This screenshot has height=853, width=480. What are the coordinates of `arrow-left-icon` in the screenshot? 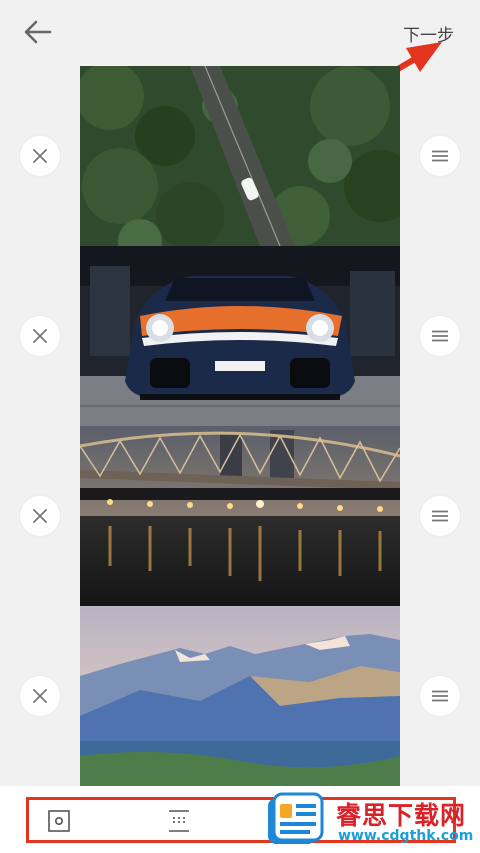 It's located at (38, 32).